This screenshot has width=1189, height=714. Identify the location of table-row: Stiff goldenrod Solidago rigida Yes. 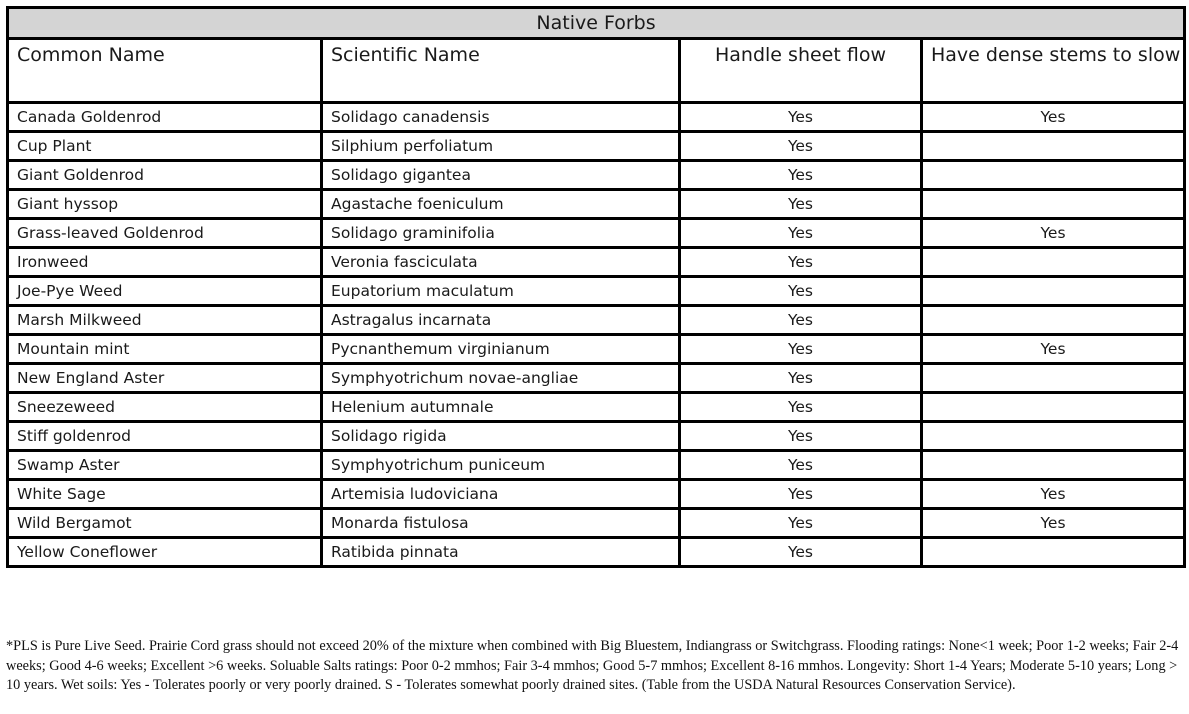
(596, 436).